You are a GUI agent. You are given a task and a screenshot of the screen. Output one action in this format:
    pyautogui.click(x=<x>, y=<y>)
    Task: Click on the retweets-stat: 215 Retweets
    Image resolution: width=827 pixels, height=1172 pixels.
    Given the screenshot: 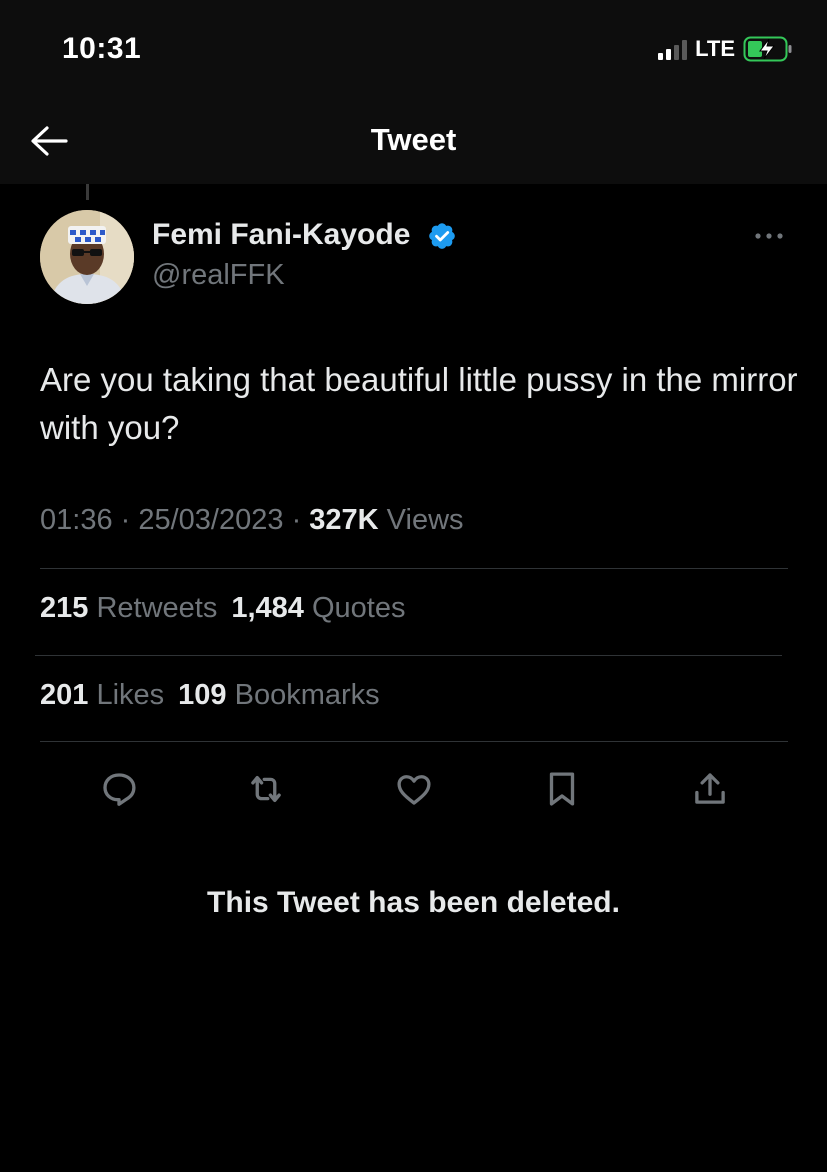 What is the action you would take?
    pyautogui.click(x=128, y=608)
    